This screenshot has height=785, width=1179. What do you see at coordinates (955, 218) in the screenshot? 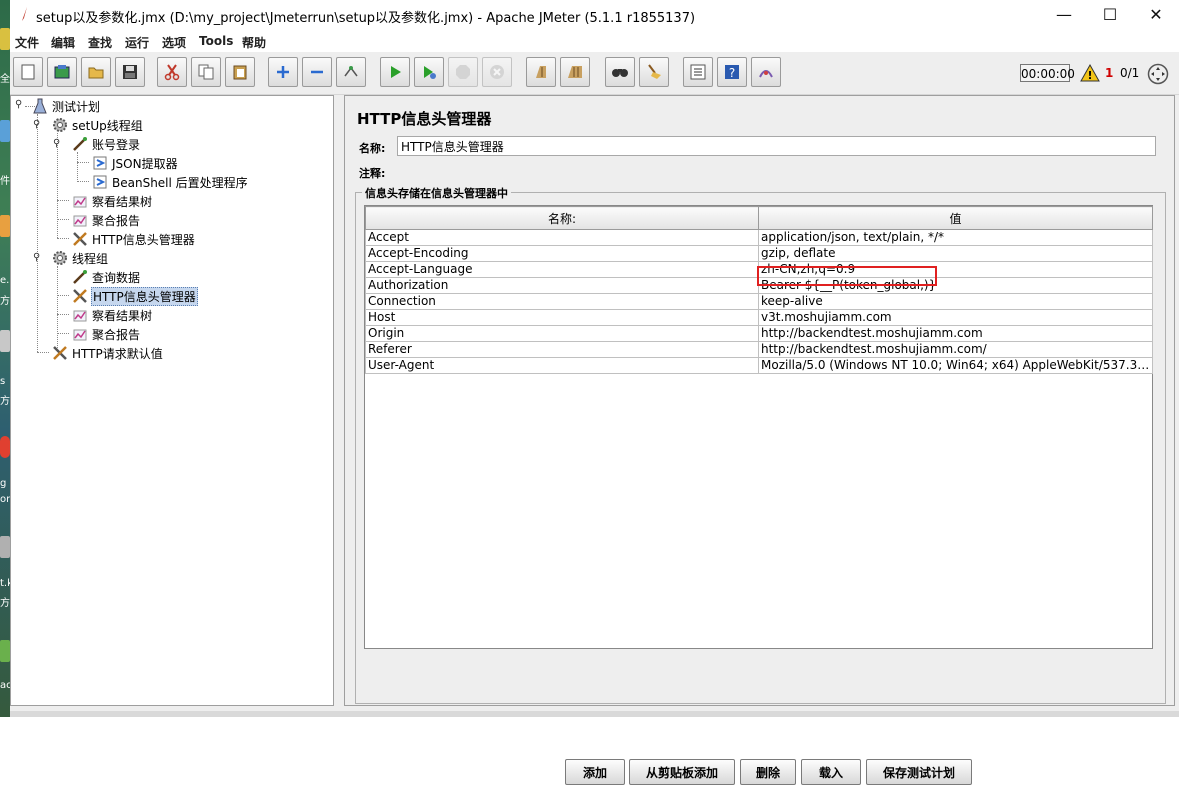
I see `column-header-value: 值` at bounding box center [955, 218].